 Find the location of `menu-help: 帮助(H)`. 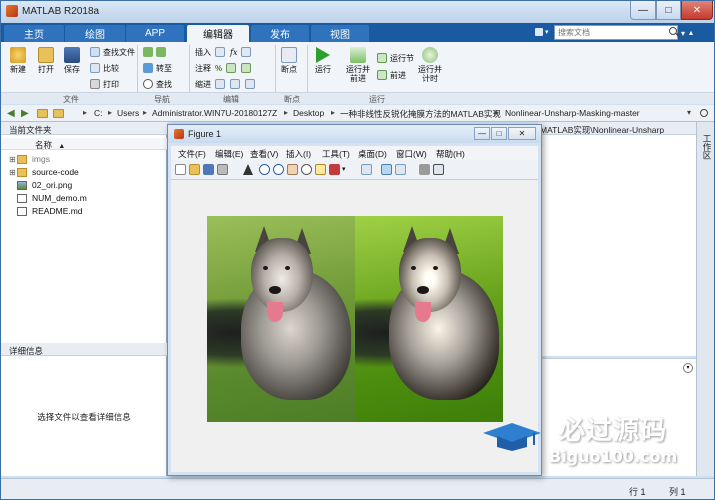

menu-help: 帮助(H) is located at coordinates (450, 154).